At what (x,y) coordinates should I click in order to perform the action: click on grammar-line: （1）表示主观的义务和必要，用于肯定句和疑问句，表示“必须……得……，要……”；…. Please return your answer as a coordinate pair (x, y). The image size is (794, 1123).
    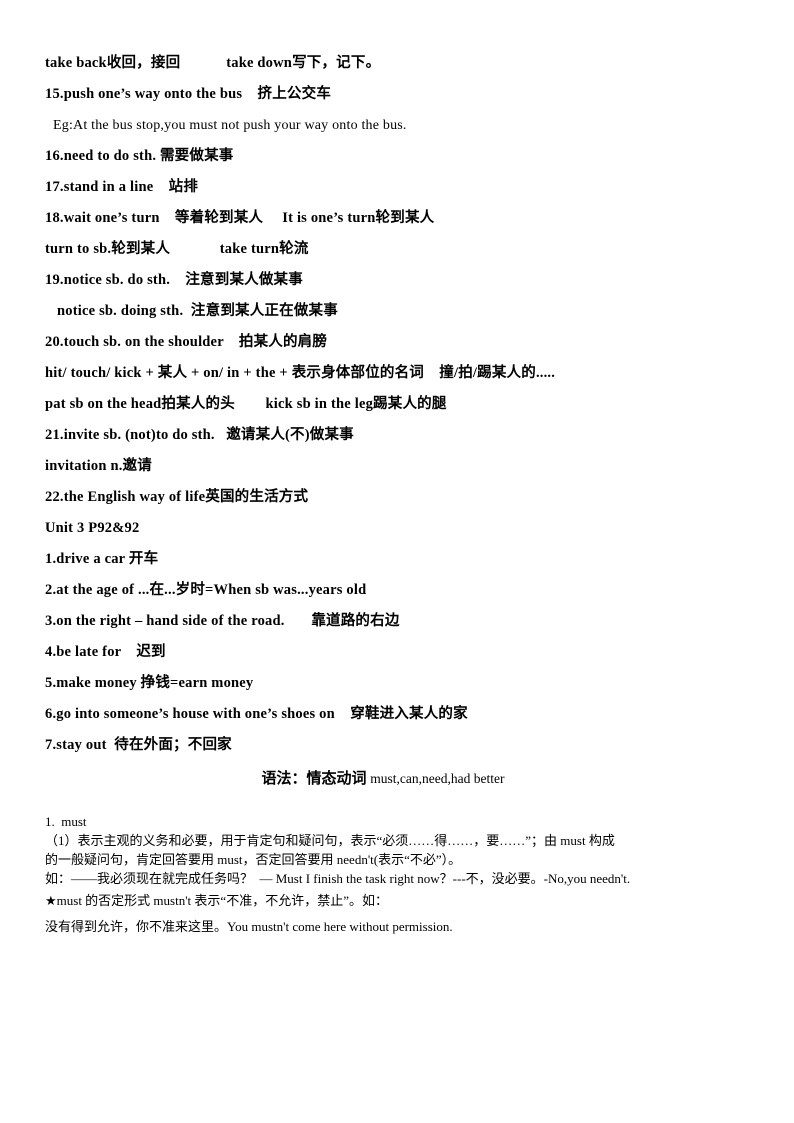
    Looking at the image, I should click on (330, 840).